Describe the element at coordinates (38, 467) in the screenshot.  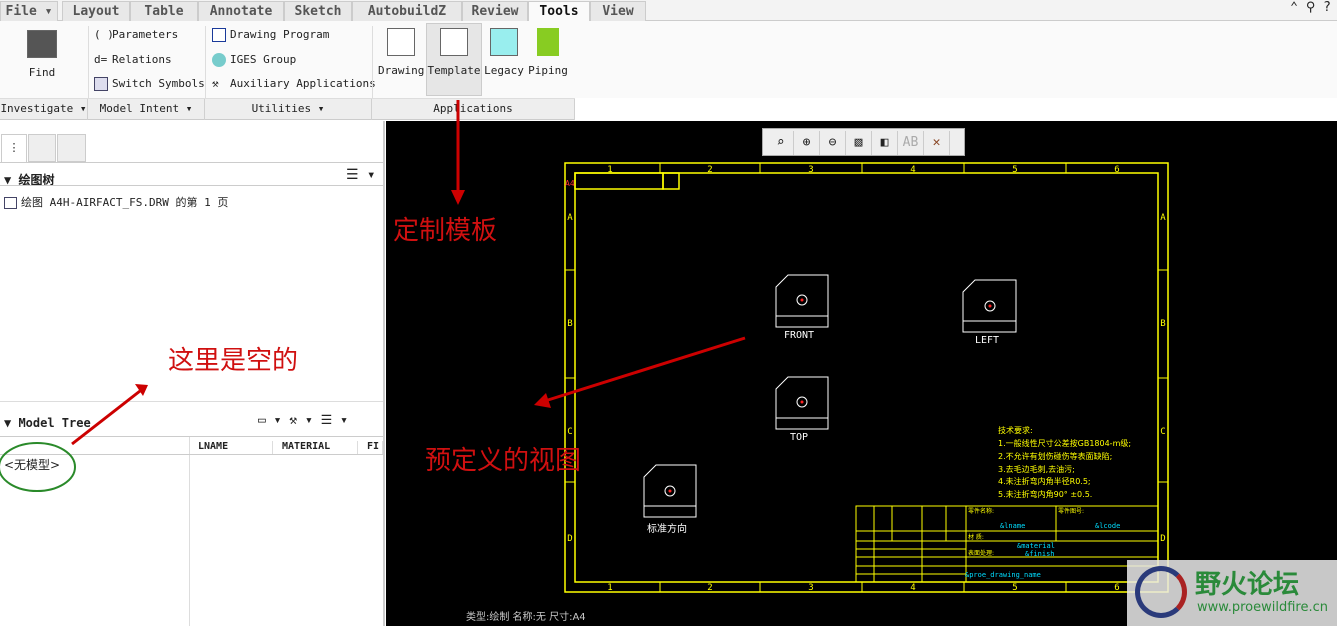
I see `highlight-circle` at that location.